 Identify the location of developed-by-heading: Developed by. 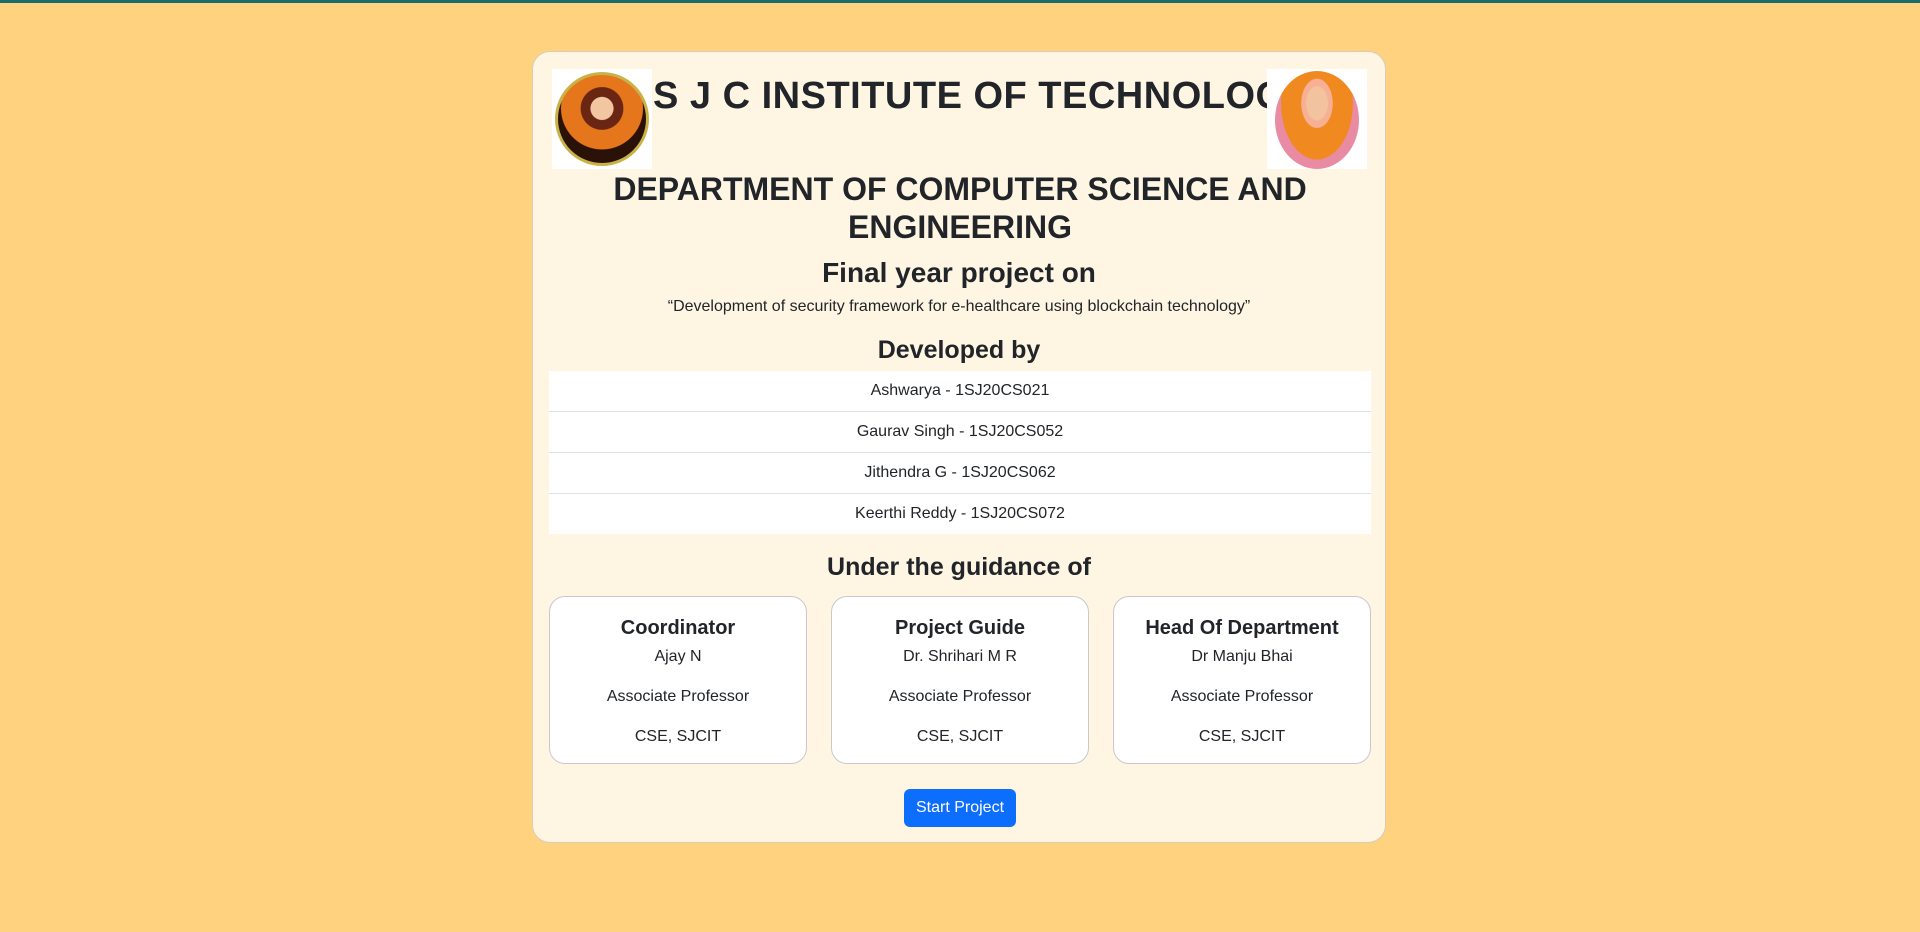
(959, 350).